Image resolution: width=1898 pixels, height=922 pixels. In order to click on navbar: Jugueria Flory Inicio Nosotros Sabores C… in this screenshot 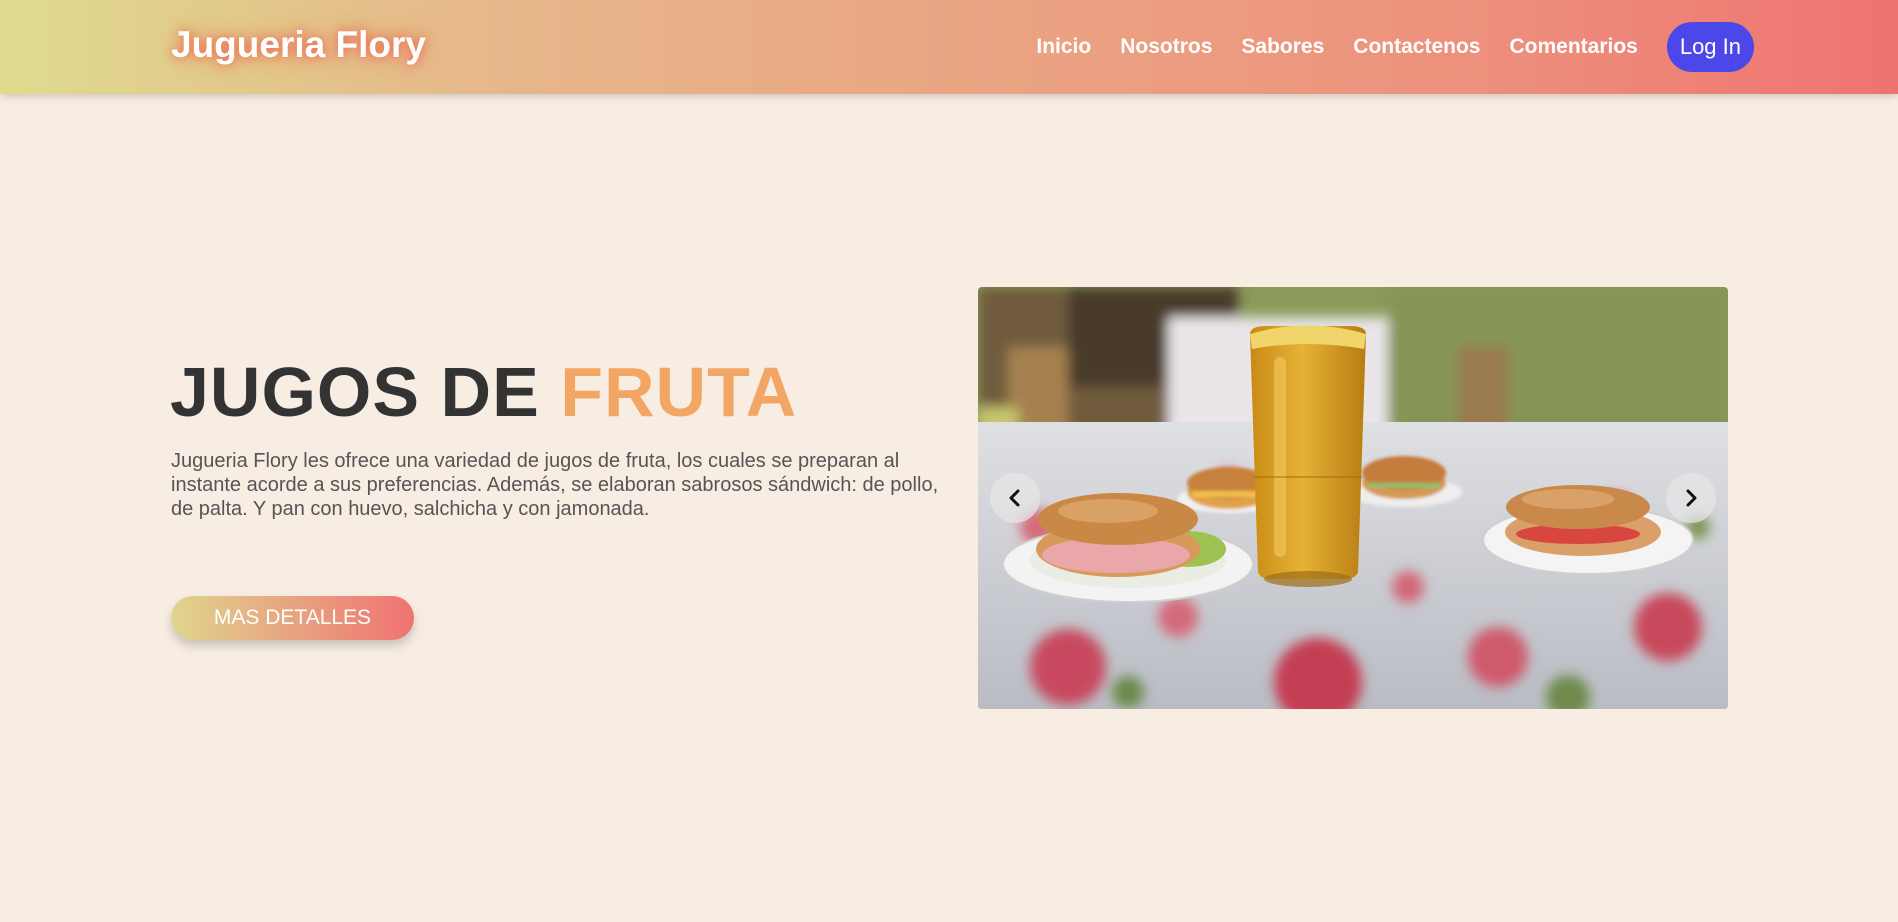, I will do `click(949, 47)`.